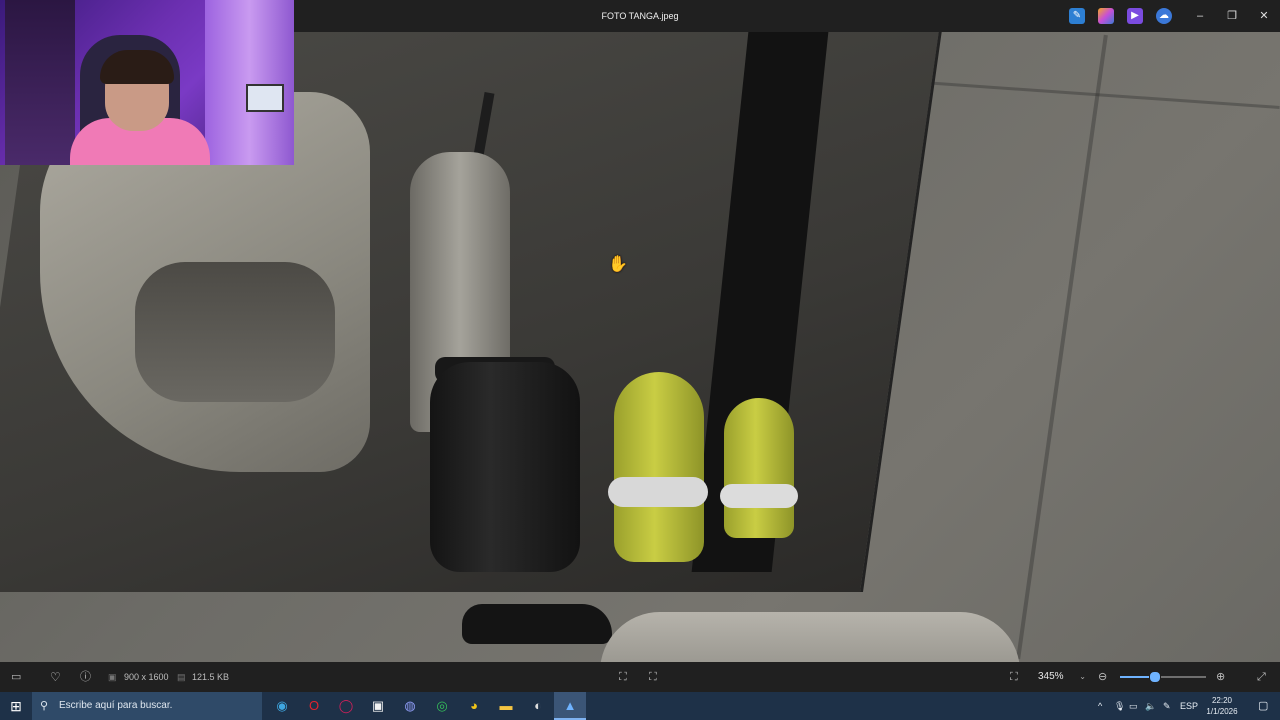 The height and width of the screenshot is (720, 1280). What do you see at coordinates (112, 677) in the screenshot?
I see `dimensions-icon: ▣` at bounding box center [112, 677].